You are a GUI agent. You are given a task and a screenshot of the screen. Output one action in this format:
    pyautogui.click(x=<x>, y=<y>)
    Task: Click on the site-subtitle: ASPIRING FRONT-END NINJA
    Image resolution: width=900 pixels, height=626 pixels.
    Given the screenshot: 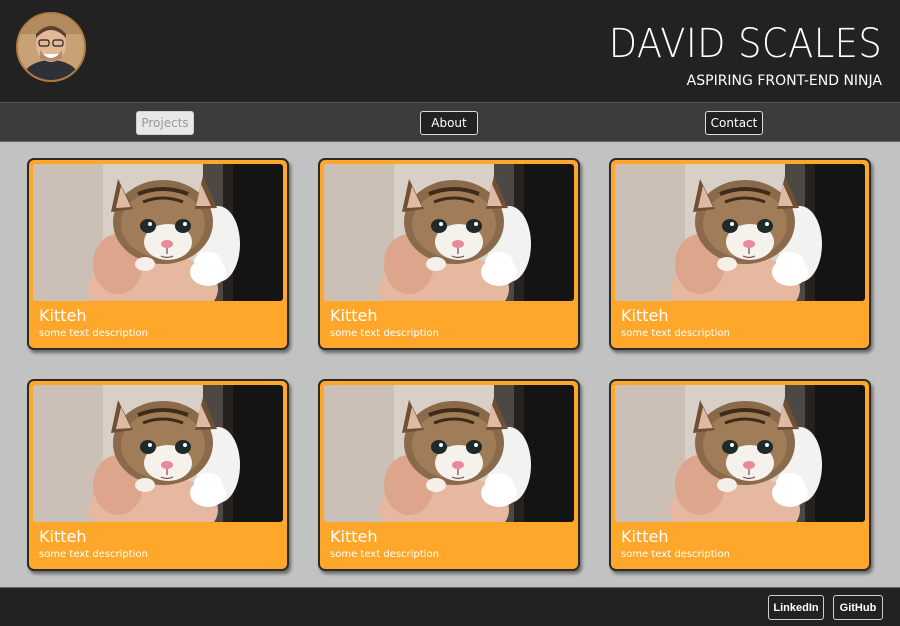 What is the action you would take?
    pyautogui.click(x=784, y=81)
    